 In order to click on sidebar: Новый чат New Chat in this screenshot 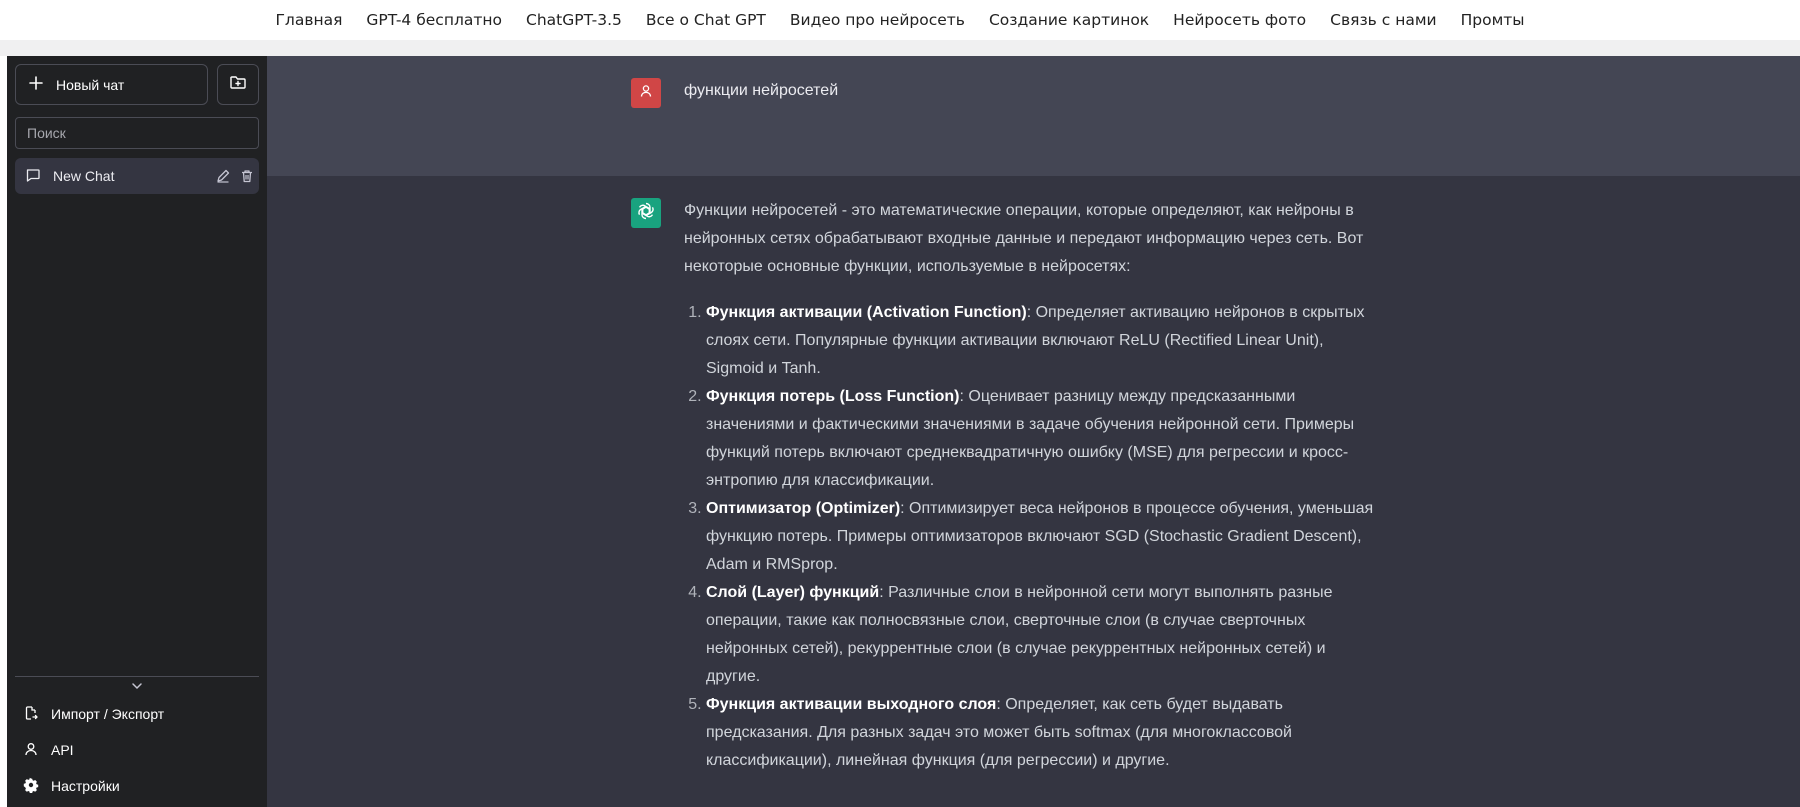, I will do `click(137, 431)`.